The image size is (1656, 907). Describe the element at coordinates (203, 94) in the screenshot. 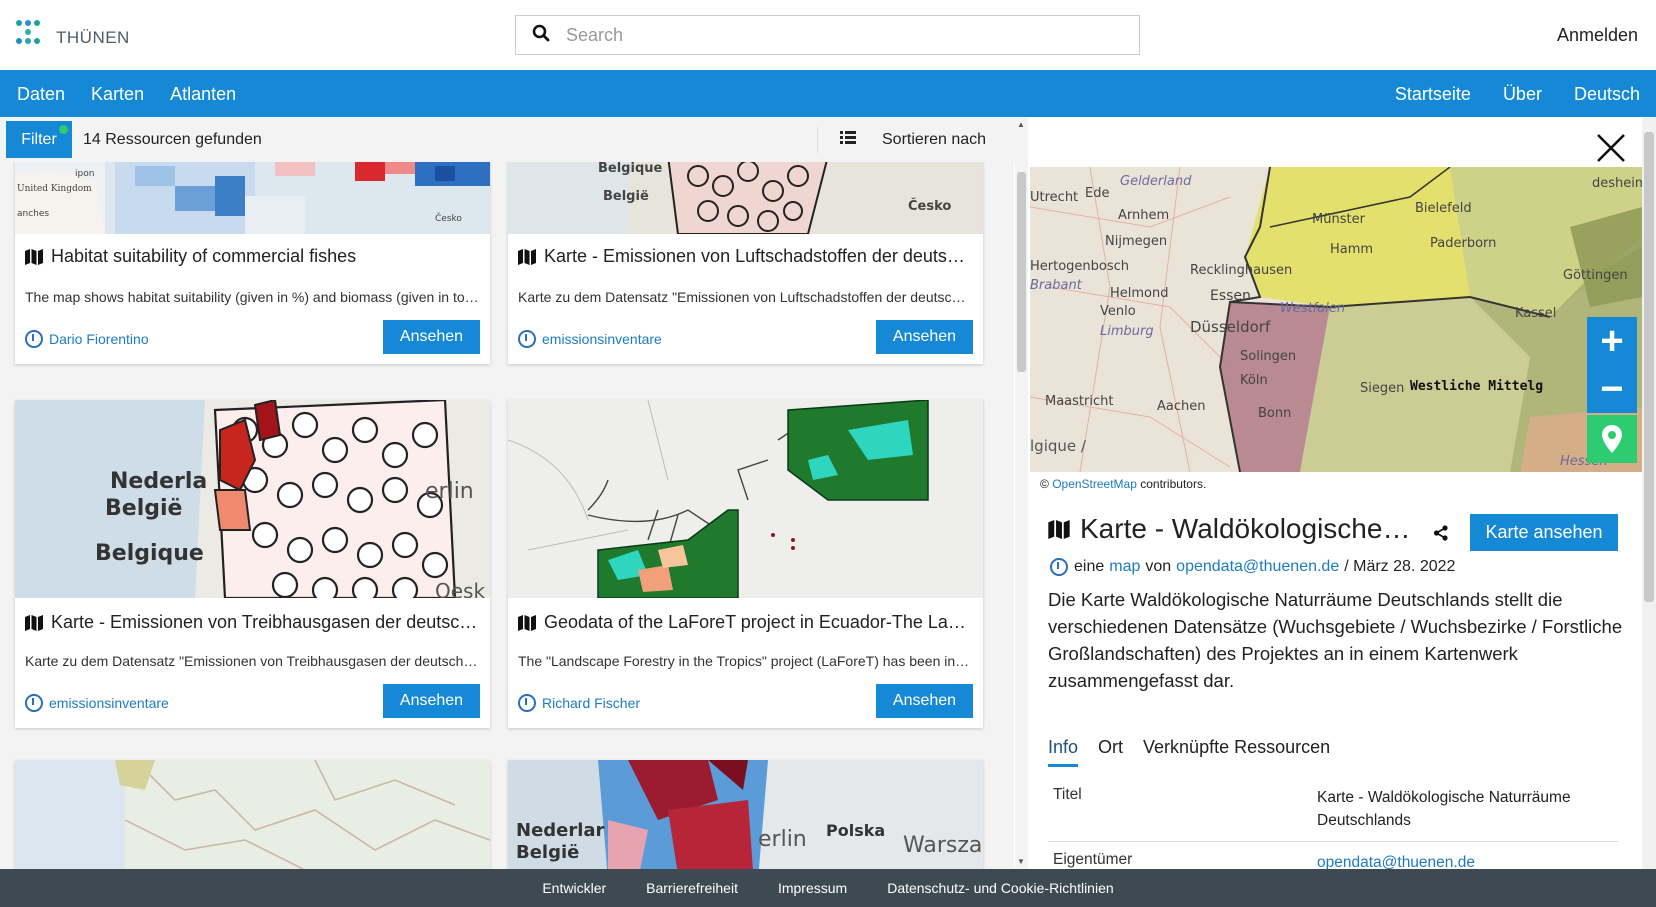

I see `nav-atlanten: Atlanten` at that location.